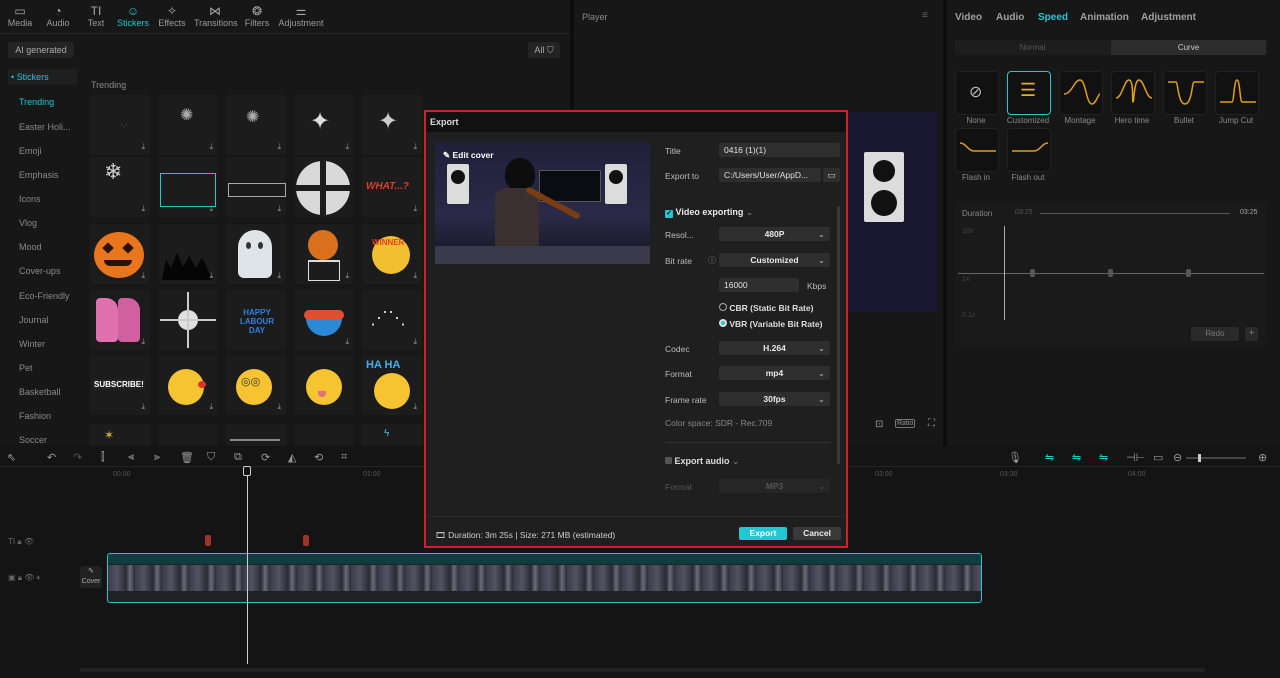  Describe the element at coordinates (1076, 457) in the screenshot. I see `magnet-icon: ⇋` at that location.